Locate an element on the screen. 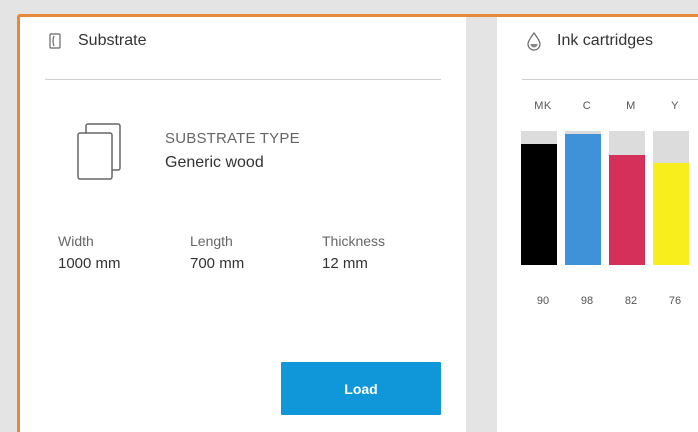 This screenshot has width=698, height=432. ink-bar-y is located at coordinates (671, 198).